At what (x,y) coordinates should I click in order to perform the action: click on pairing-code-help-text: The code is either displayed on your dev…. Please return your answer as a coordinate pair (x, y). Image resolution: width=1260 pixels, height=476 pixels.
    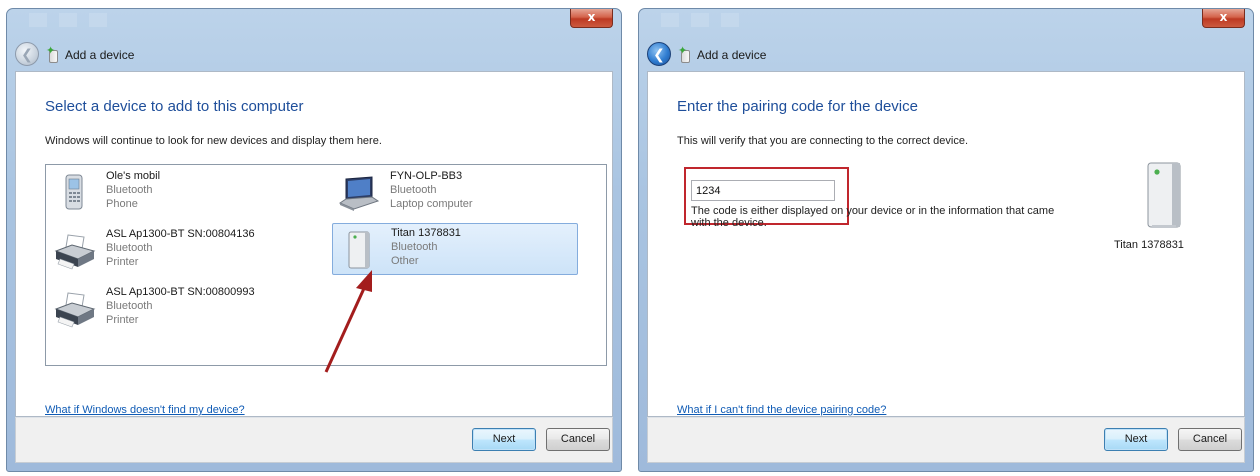
    Looking at the image, I should click on (873, 217).